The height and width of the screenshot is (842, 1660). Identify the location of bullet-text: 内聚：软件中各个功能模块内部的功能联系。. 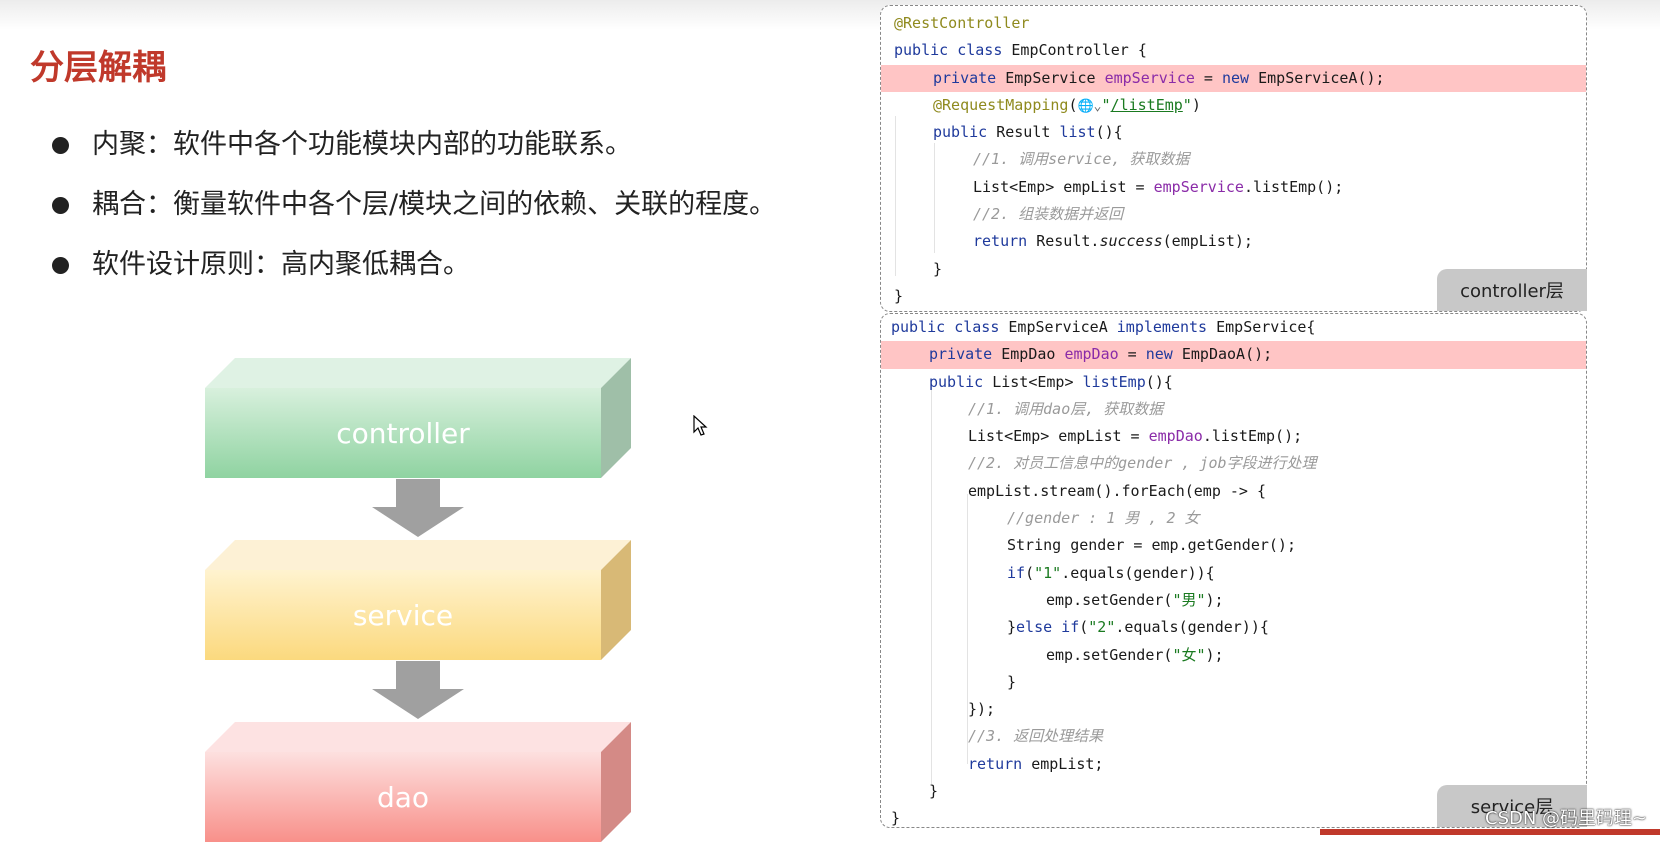
(362, 144).